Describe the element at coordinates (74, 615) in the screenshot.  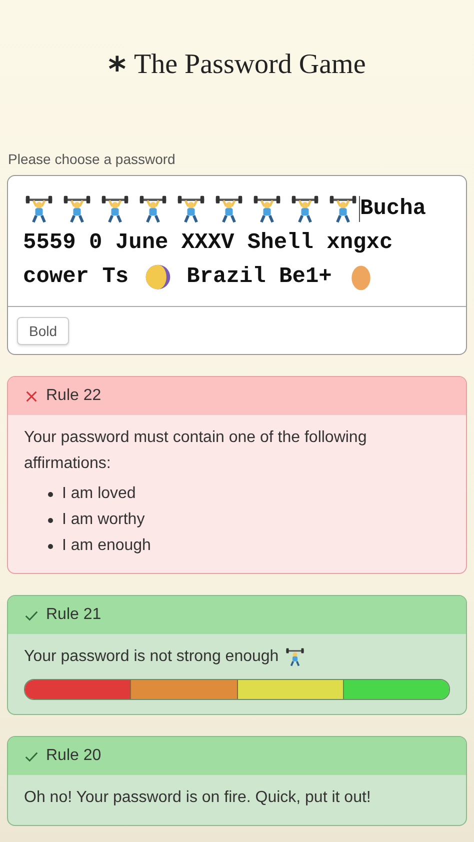
I see `rule-title: Rule 21` at that location.